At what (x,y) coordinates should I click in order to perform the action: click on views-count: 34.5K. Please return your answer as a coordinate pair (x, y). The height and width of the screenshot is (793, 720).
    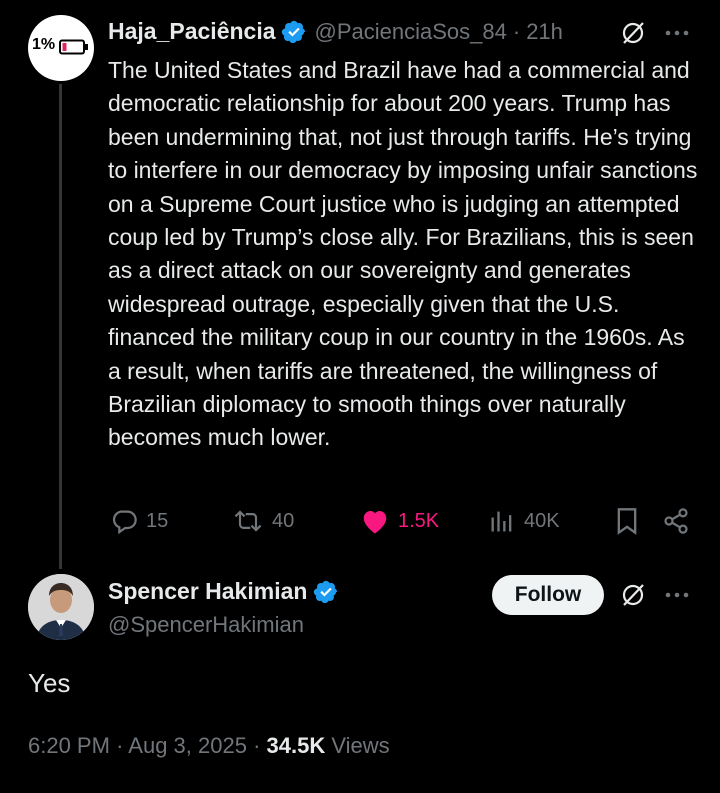
    Looking at the image, I should click on (296, 745).